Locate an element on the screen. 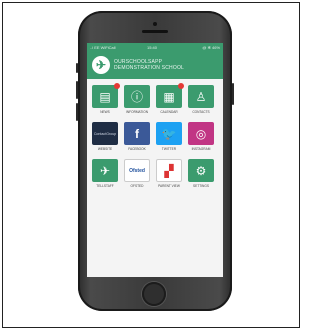 Image resolution: width=320 pixels, height=332 pixels. settings-icon: ⚙ is located at coordinates (201, 170).